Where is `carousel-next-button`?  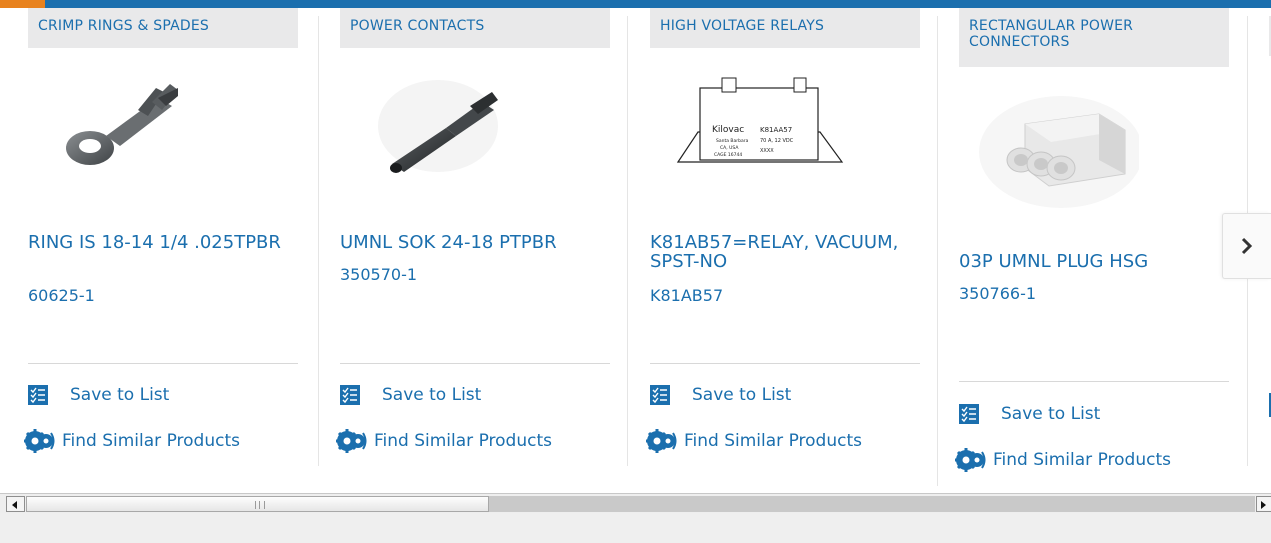
carousel-next-button is located at coordinates (1246, 246).